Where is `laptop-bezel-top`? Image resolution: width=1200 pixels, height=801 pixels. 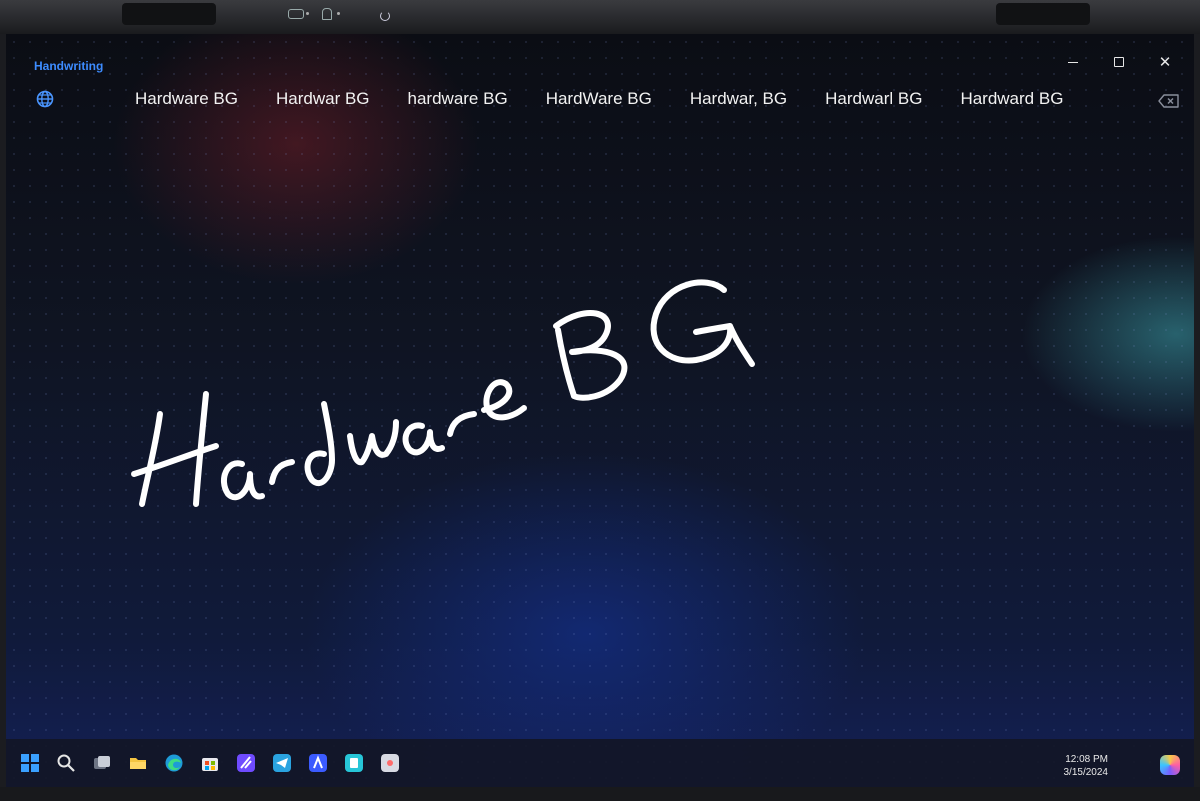 laptop-bezel-top is located at coordinates (600, 17).